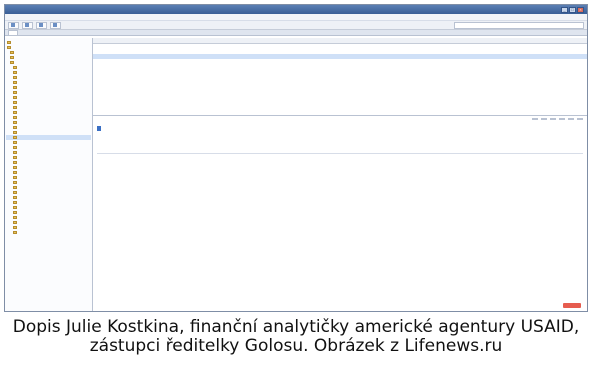  I want to click on folder-pane, so click(49, 174).